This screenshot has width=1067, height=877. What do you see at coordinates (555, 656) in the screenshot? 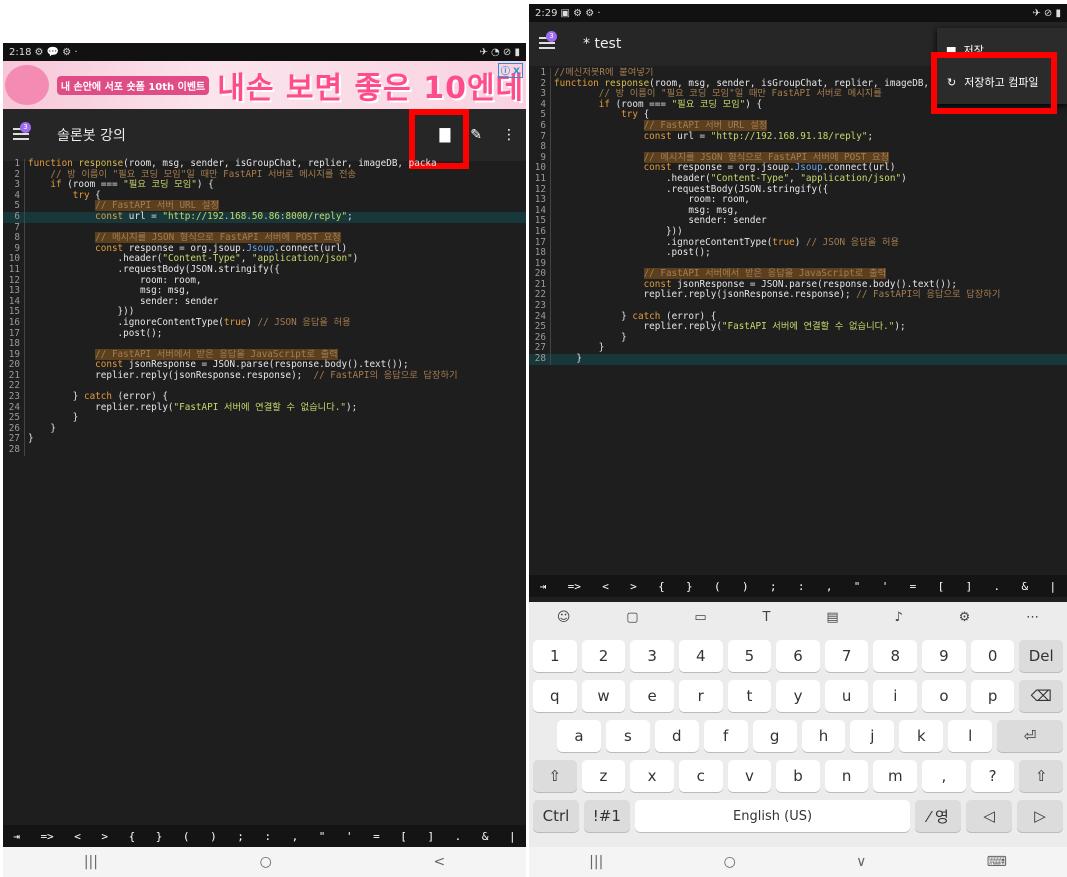
I see `key: 1` at bounding box center [555, 656].